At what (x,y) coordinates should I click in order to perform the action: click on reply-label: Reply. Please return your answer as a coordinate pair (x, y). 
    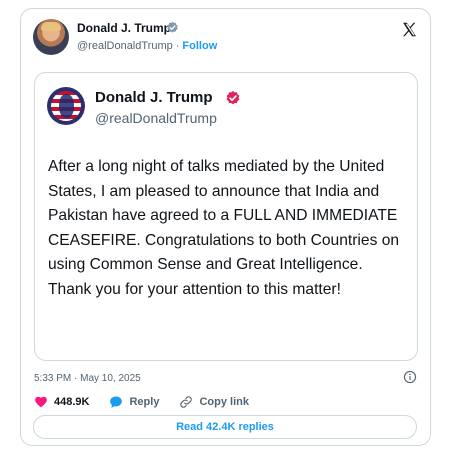
    Looking at the image, I should click on (144, 402).